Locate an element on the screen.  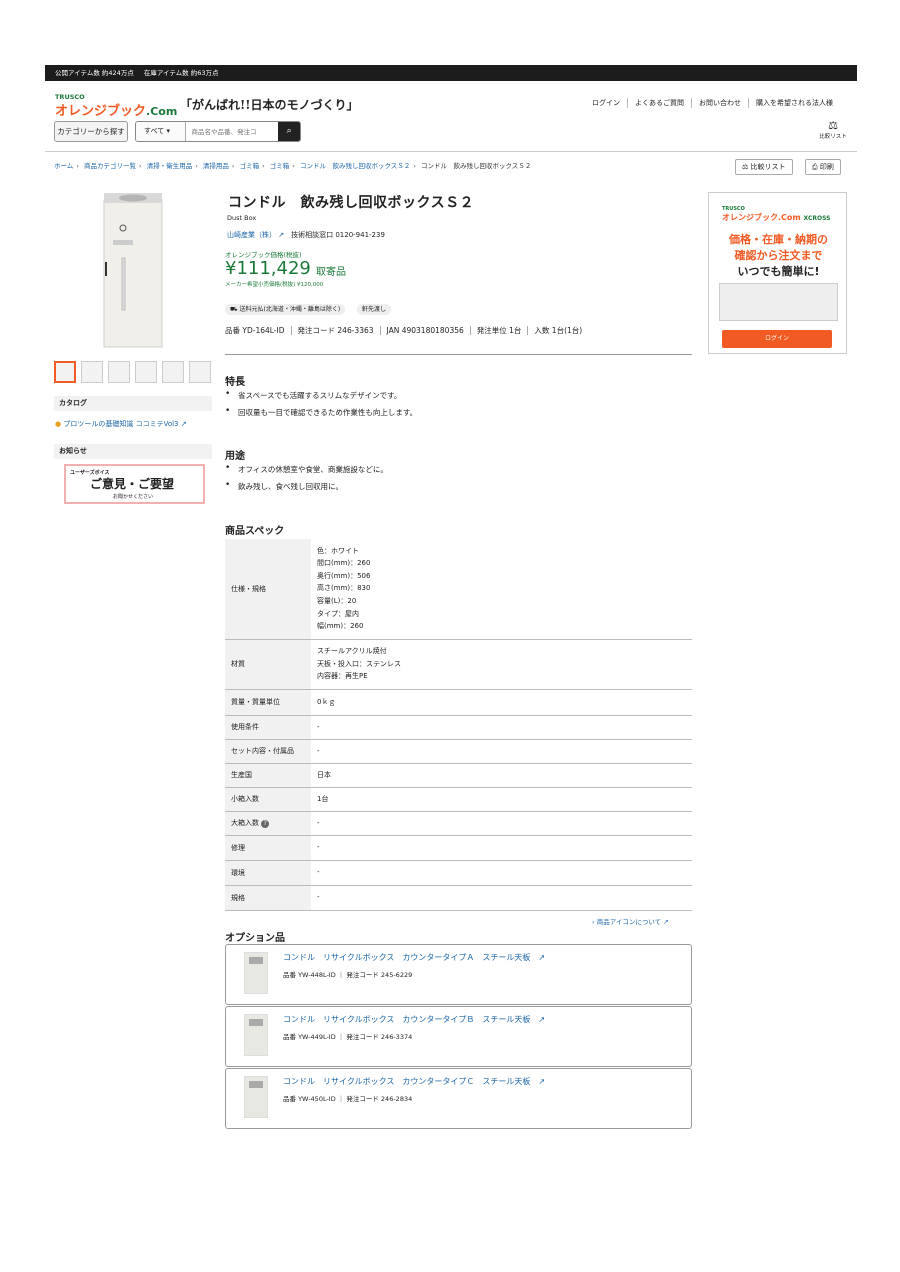
banner-line2: 確認から注文まで is located at coordinates (778, 255).